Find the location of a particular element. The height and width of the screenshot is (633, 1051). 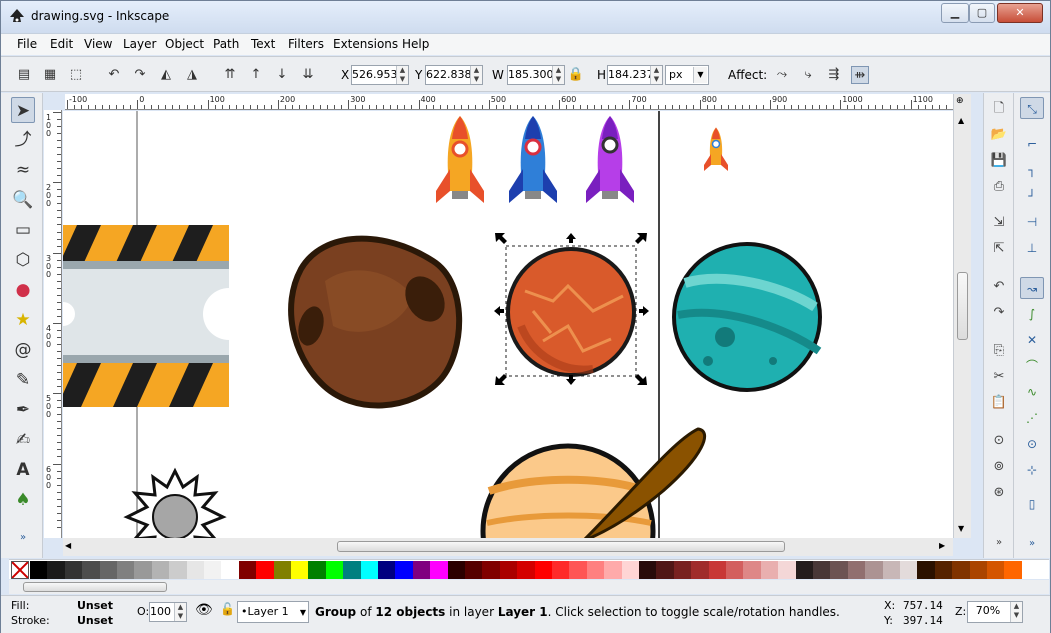

palette-scrollbar is located at coordinates (529, 587).